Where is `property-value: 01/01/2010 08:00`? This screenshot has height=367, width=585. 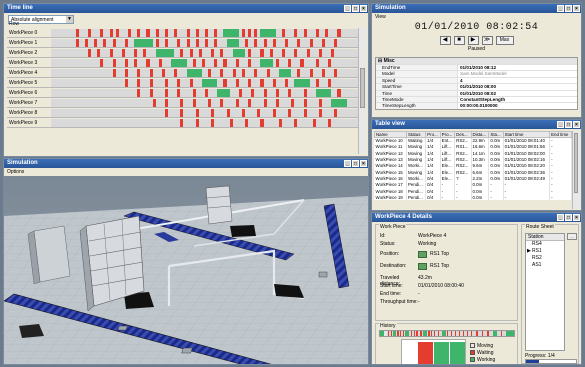 property-value: 01/01/2010 08:00 is located at coordinates (517, 86).